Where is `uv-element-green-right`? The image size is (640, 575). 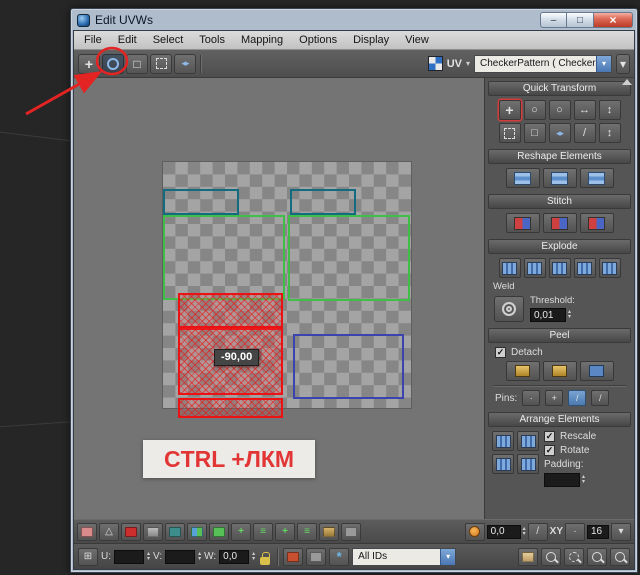
uv-element-green-right is located at coordinates (349, 258).